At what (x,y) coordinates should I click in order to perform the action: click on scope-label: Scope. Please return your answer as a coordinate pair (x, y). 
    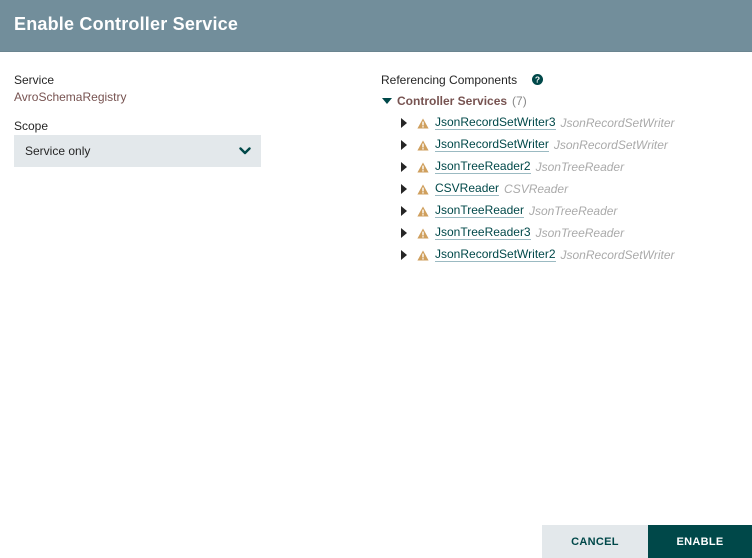
    Looking at the image, I should click on (31, 126).